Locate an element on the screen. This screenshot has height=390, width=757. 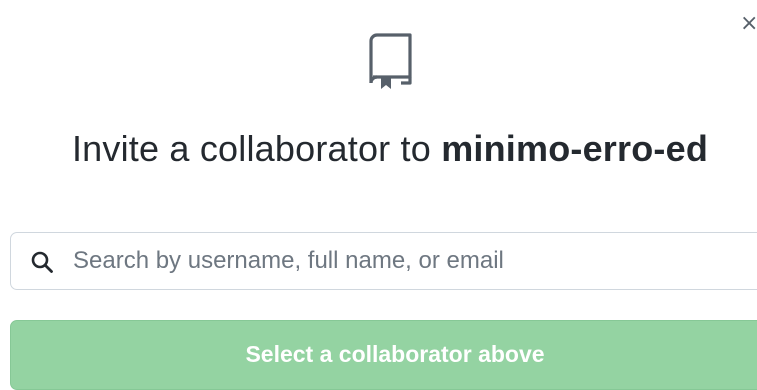
repo-icon is located at coordinates (390, 61).